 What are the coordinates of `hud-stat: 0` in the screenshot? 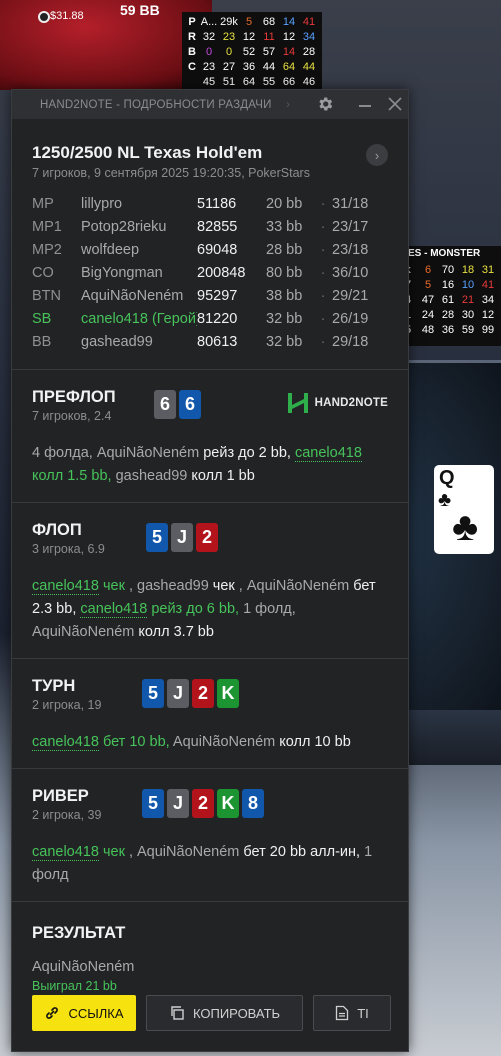 It's located at (229, 51).